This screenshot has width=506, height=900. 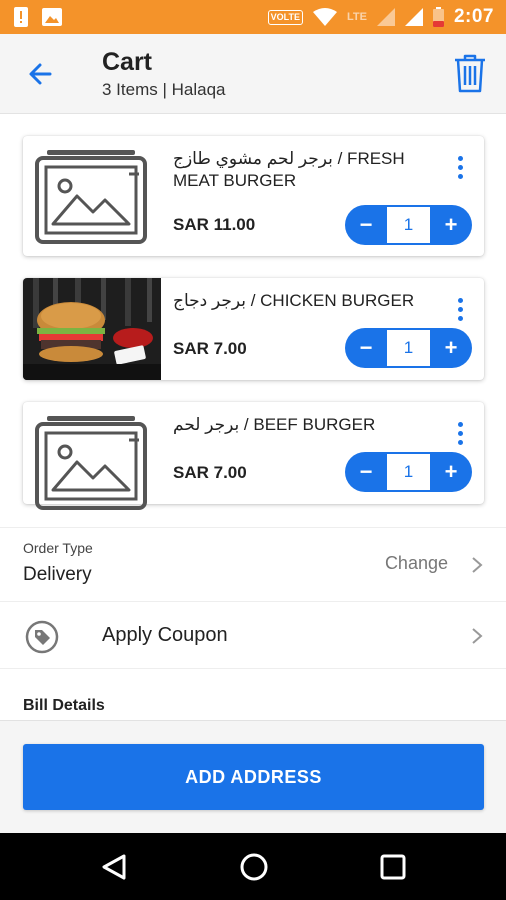 I want to click on apply-coupon-row: Apply Coupon, so click(x=253, y=636).